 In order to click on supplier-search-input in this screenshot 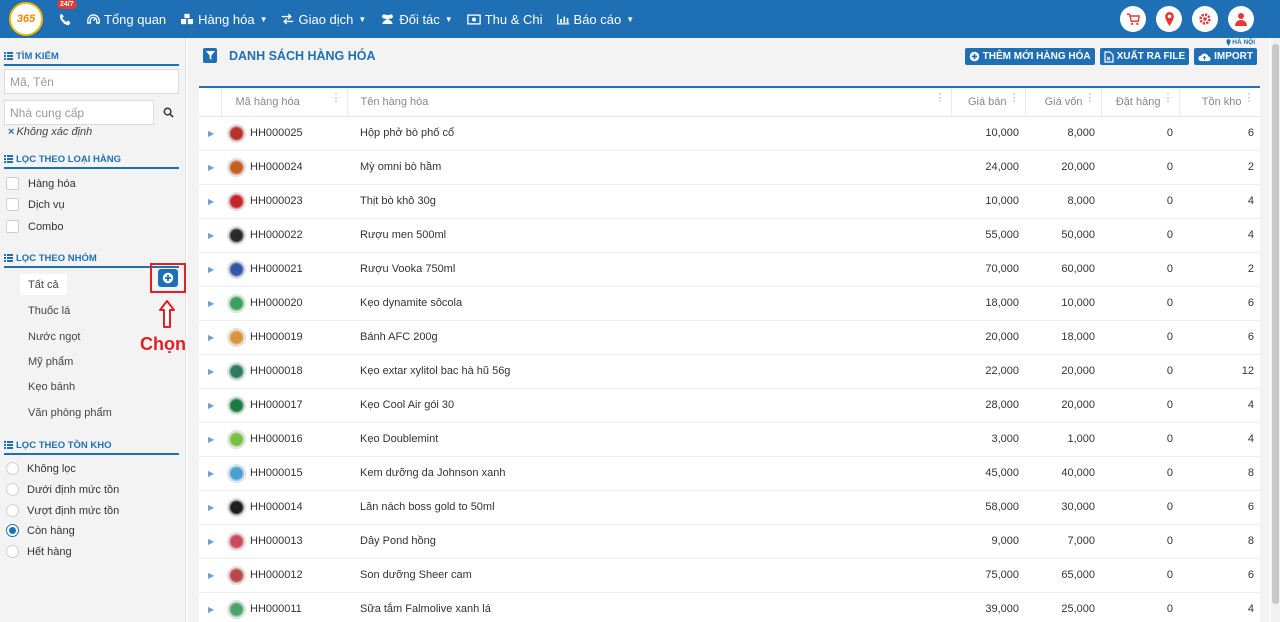, I will do `click(79, 112)`.